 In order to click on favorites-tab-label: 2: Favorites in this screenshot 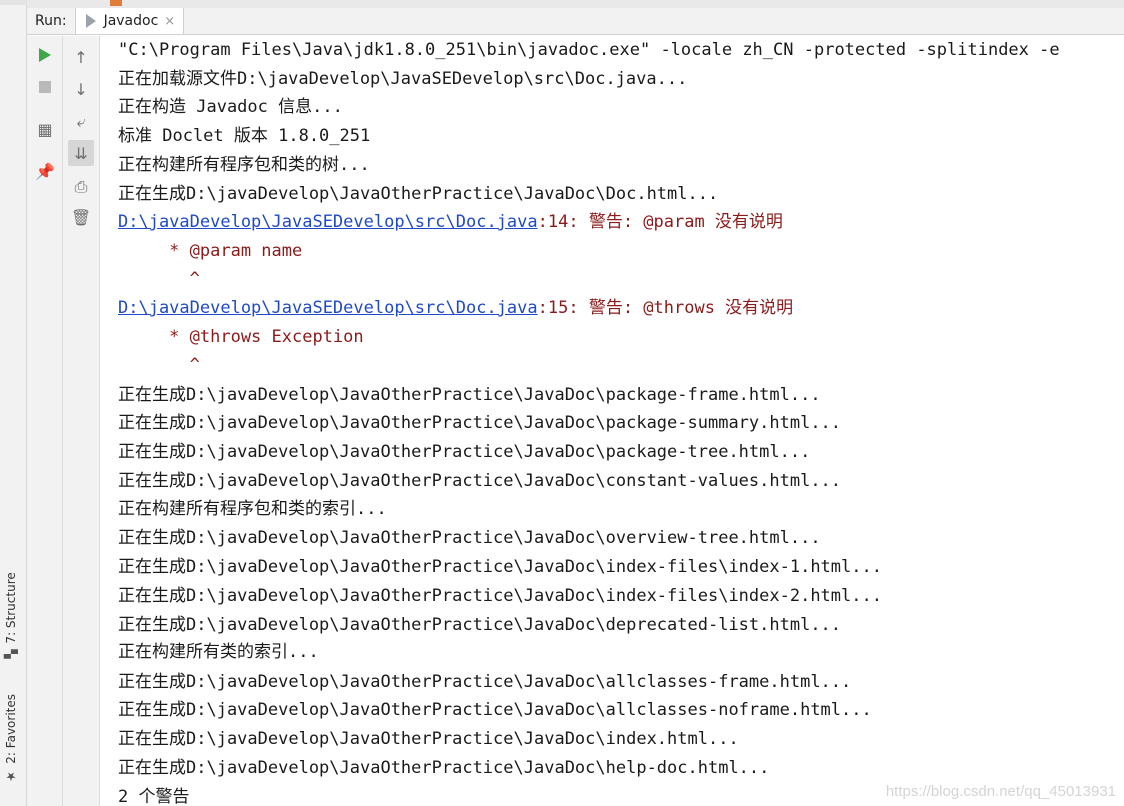, I will do `click(11, 729)`.